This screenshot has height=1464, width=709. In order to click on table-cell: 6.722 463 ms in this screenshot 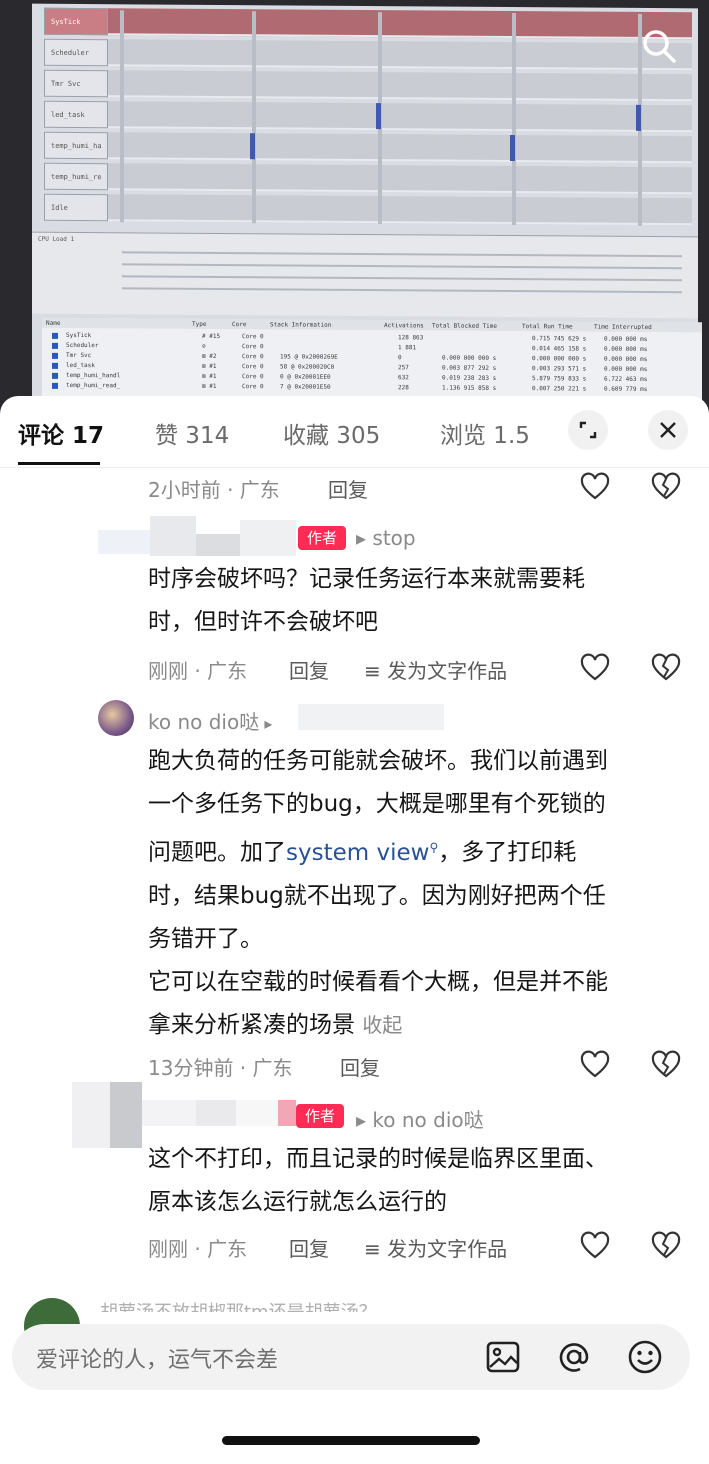, I will do `click(626, 379)`.